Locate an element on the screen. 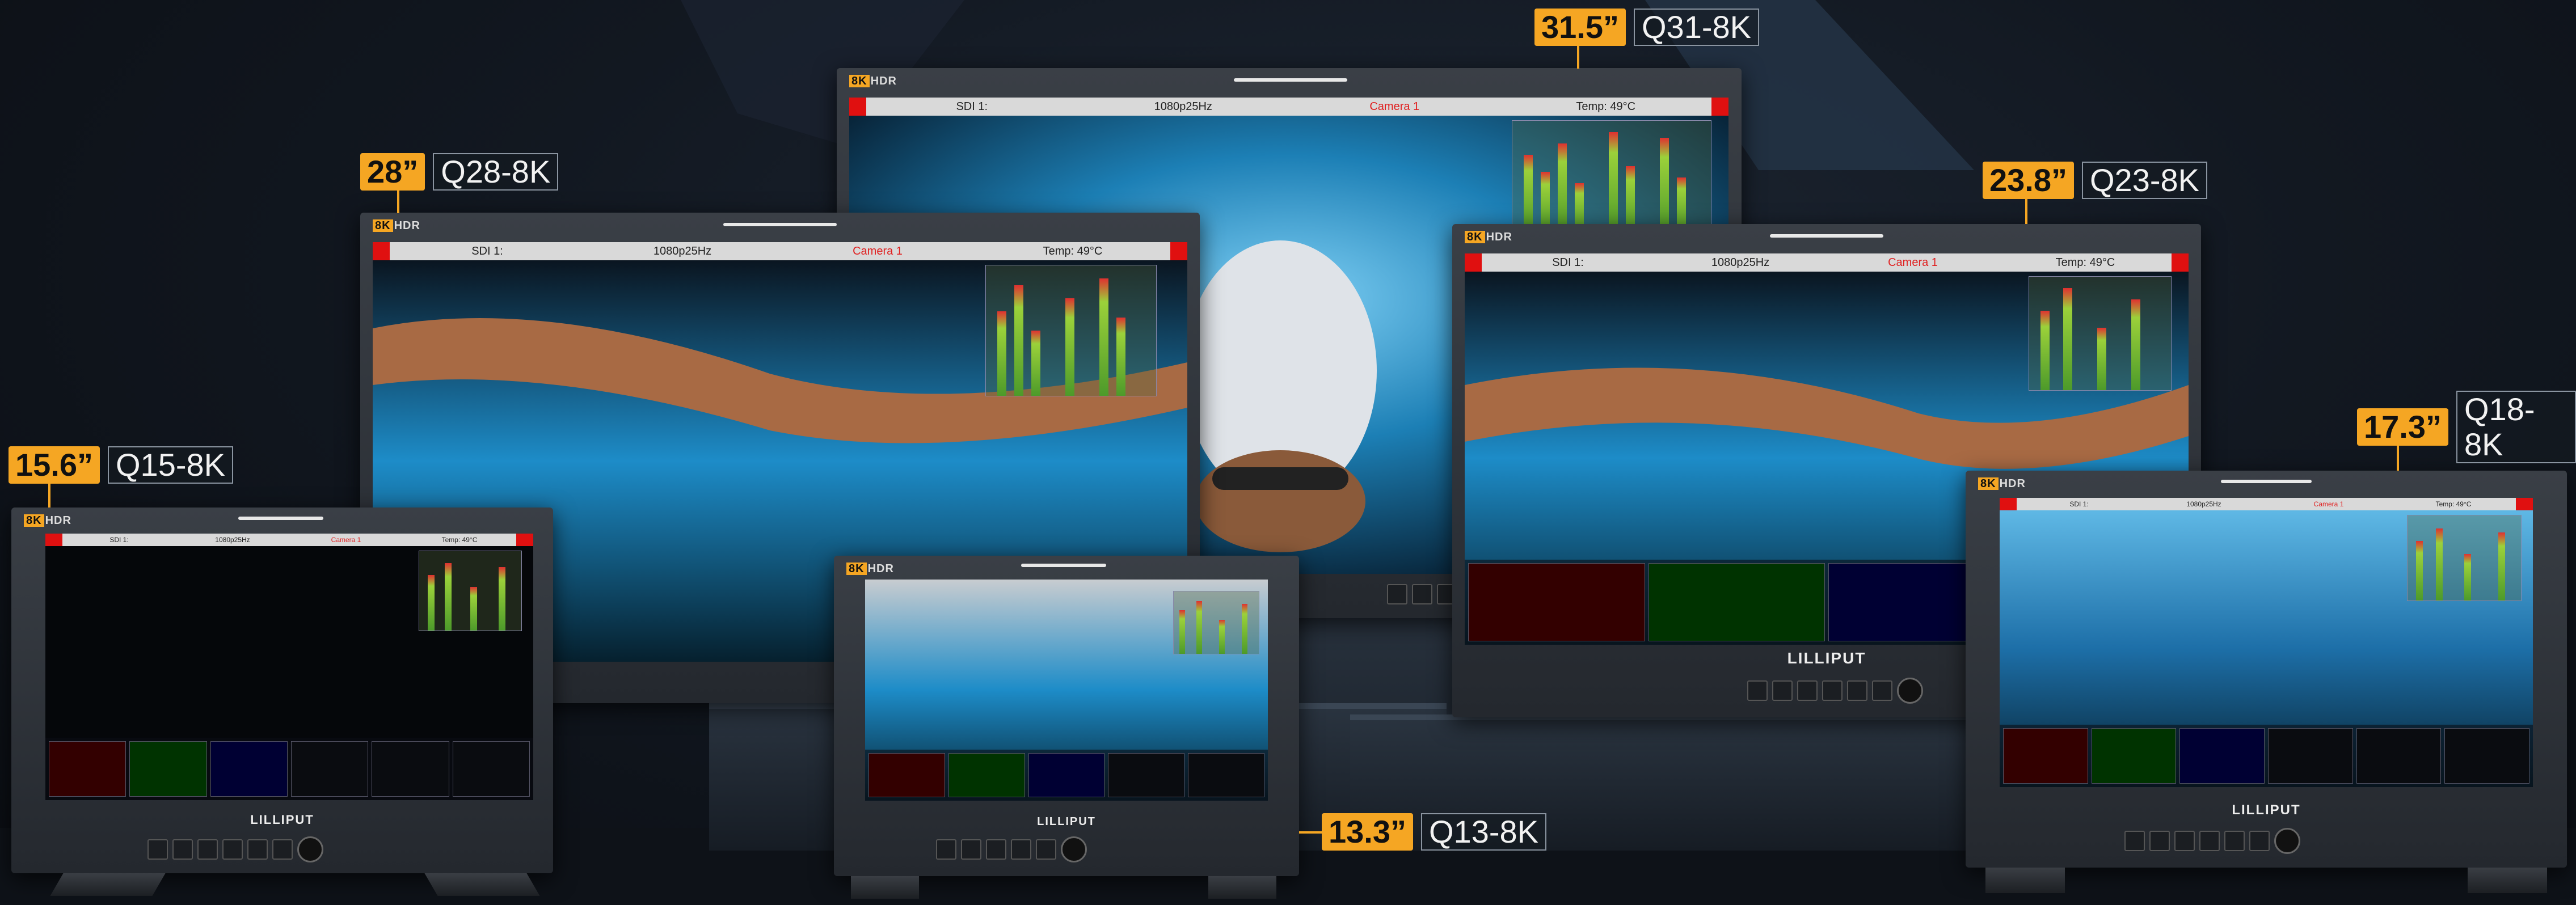 The height and width of the screenshot is (905, 2576). screen is located at coordinates (1066, 690).